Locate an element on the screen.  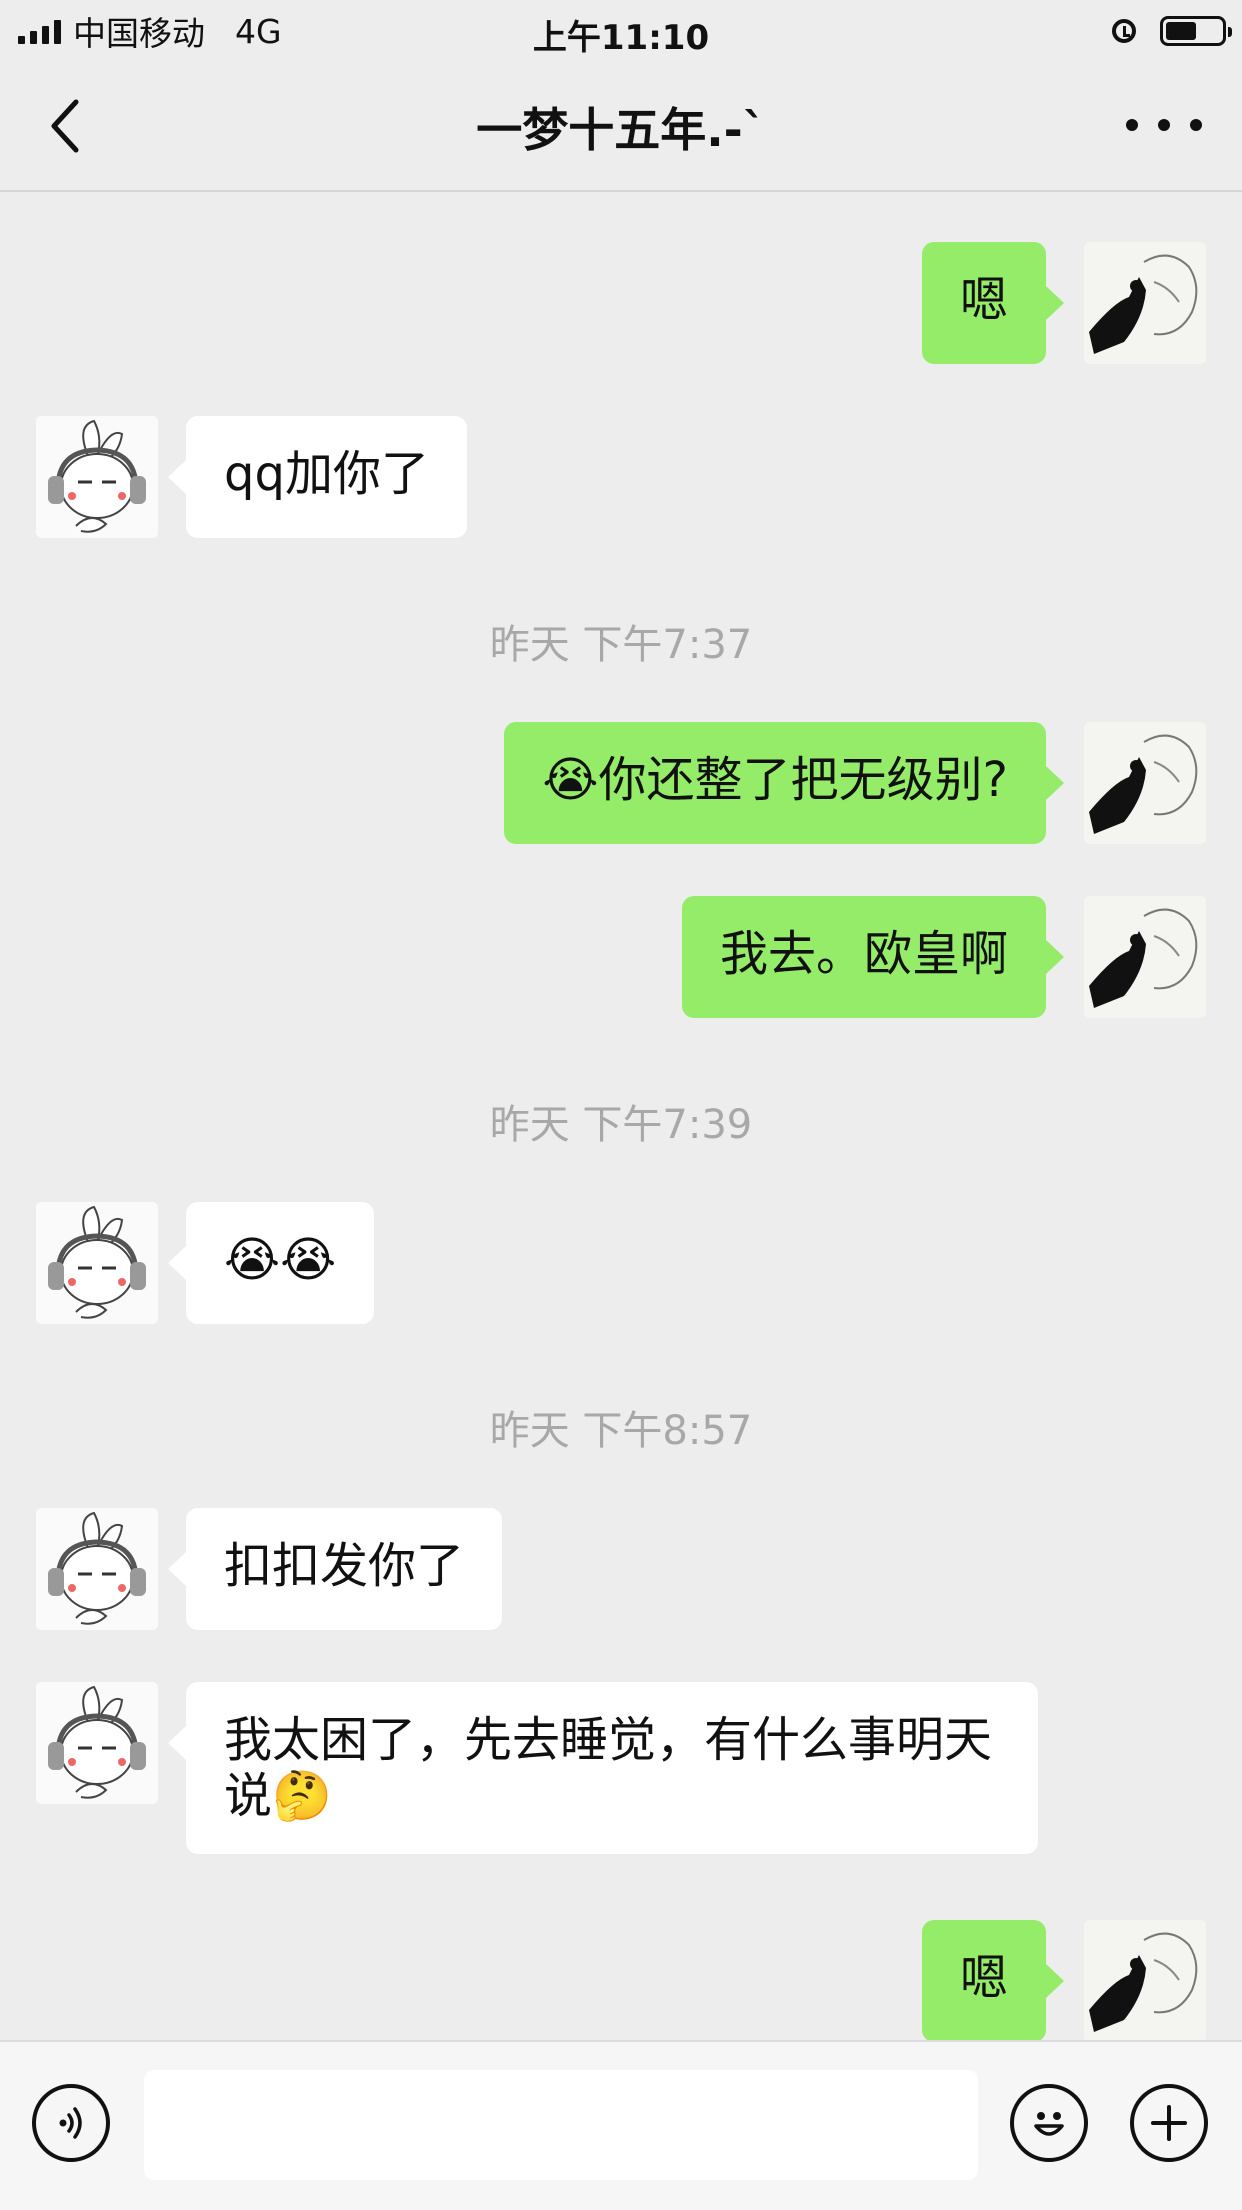
incoming-message-bubble: 我太困了，先去睡觉，有什么事明天说🤔 is located at coordinates (603, 1768).